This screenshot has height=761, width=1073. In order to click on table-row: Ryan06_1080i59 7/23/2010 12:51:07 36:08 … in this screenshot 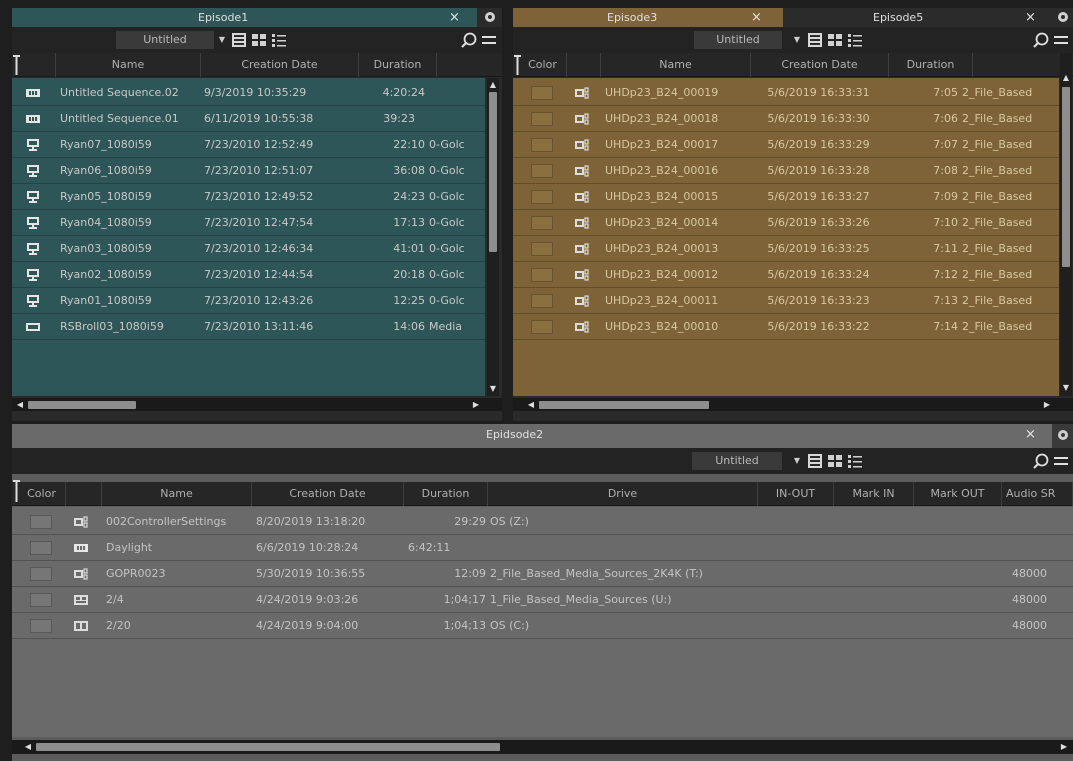, I will do `click(248, 171)`.